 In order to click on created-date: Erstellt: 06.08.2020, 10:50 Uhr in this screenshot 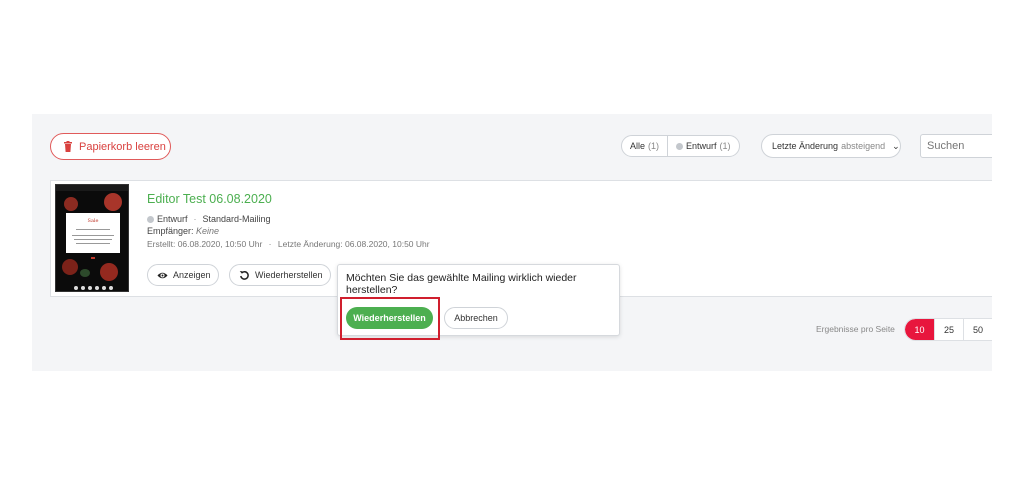, I will do `click(205, 244)`.